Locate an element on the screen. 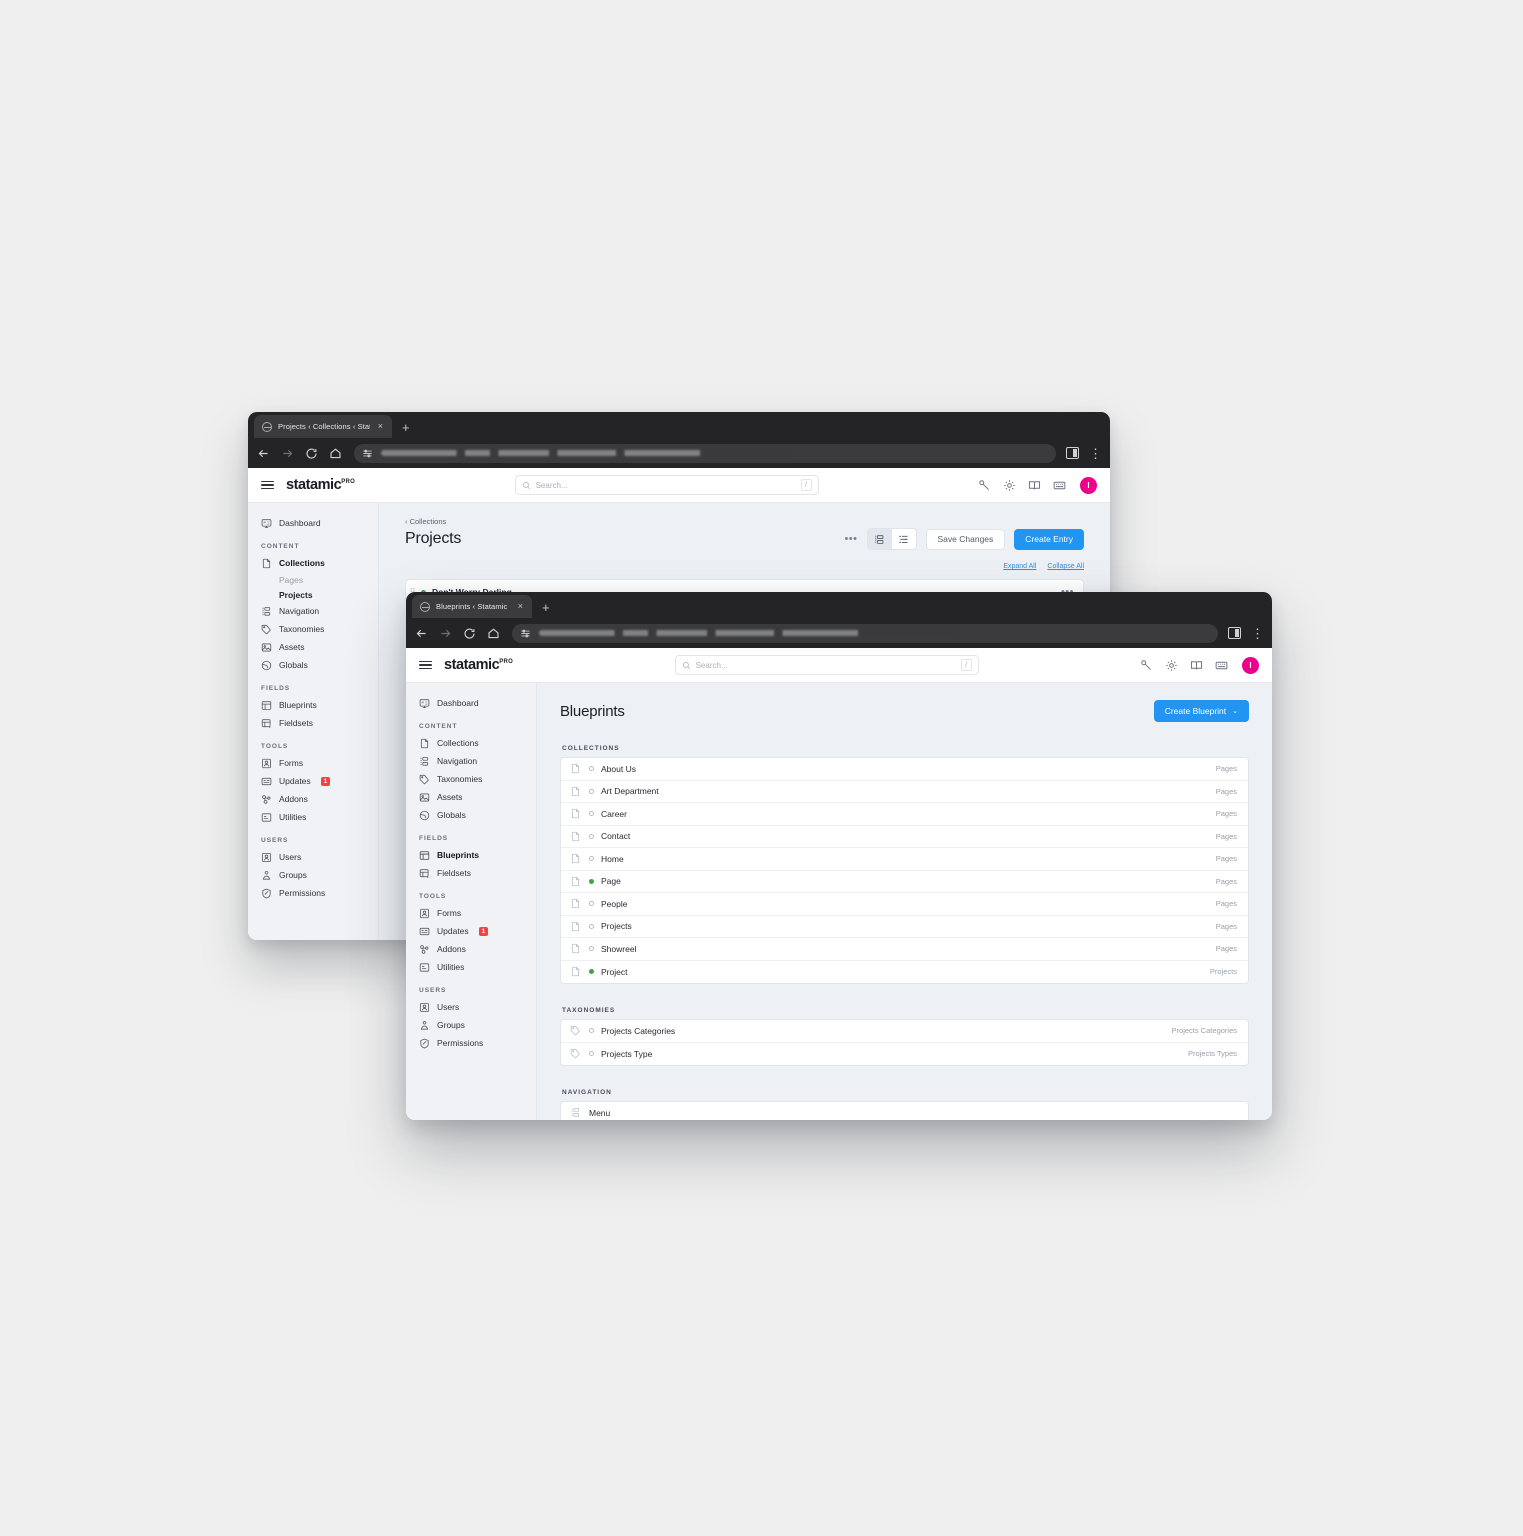 Image resolution: width=1523 pixels, height=1536 pixels. tree-view-button is located at coordinates (879, 539).